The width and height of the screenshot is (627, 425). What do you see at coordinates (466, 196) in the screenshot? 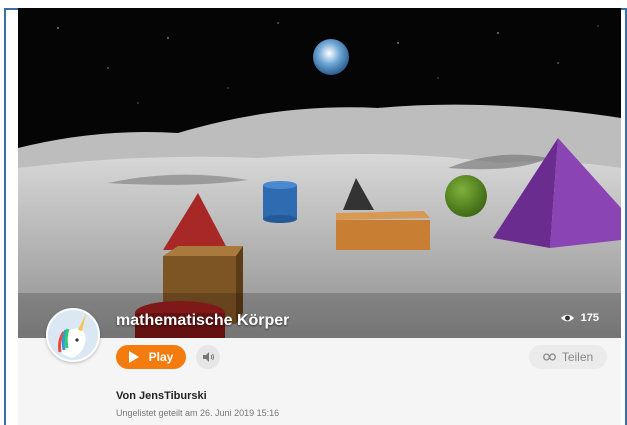
I see `sphere` at bounding box center [466, 196].